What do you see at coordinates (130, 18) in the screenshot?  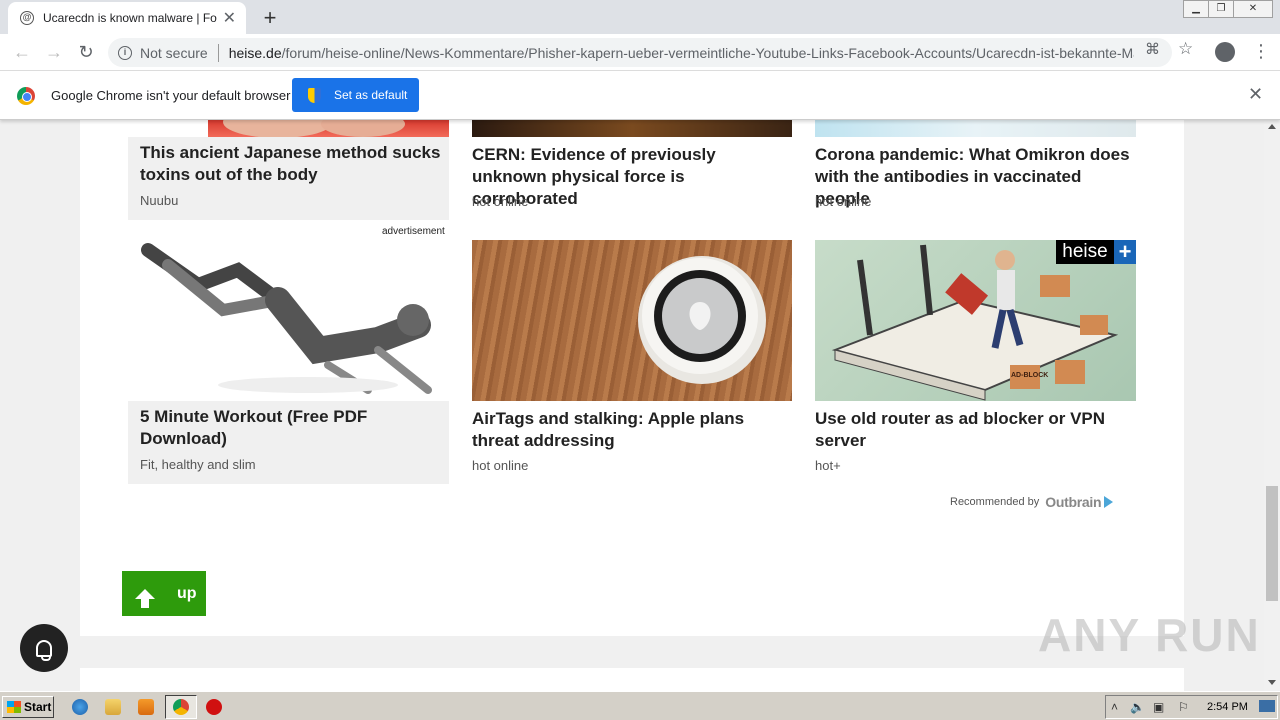 I see `tab-title: Ucarecdn is known malware | Forum` at bounding box center [130, 18].